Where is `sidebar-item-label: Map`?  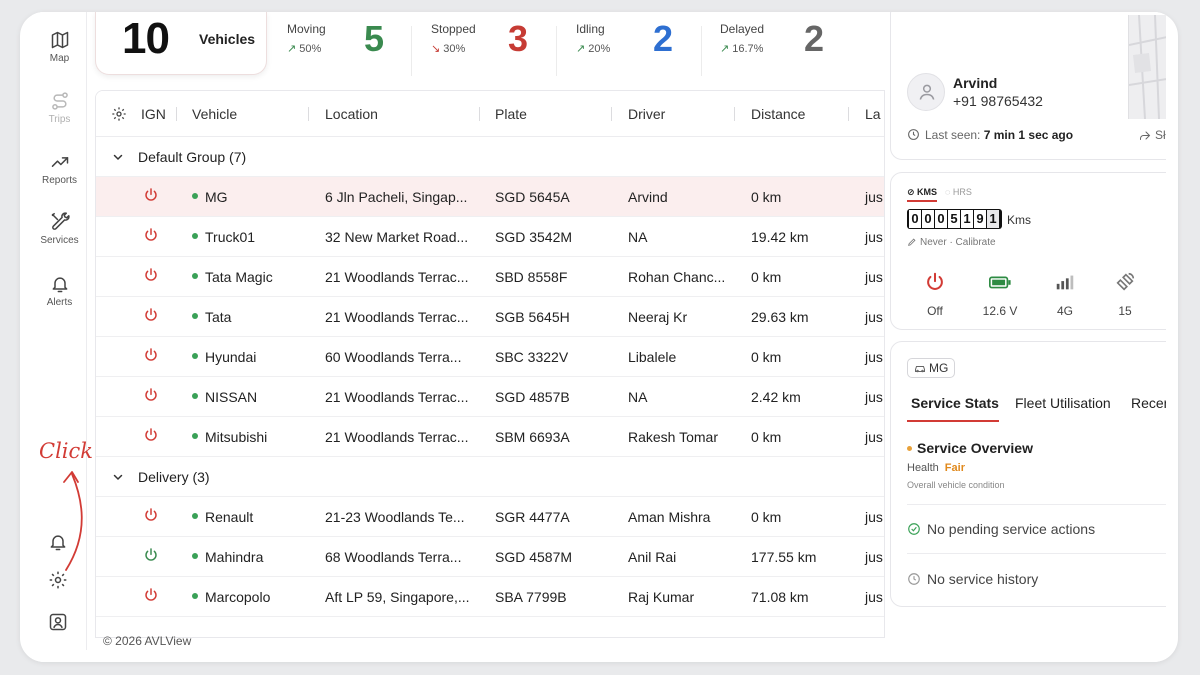
sidebar-item-label: Map is located at coordinates (59, 58).